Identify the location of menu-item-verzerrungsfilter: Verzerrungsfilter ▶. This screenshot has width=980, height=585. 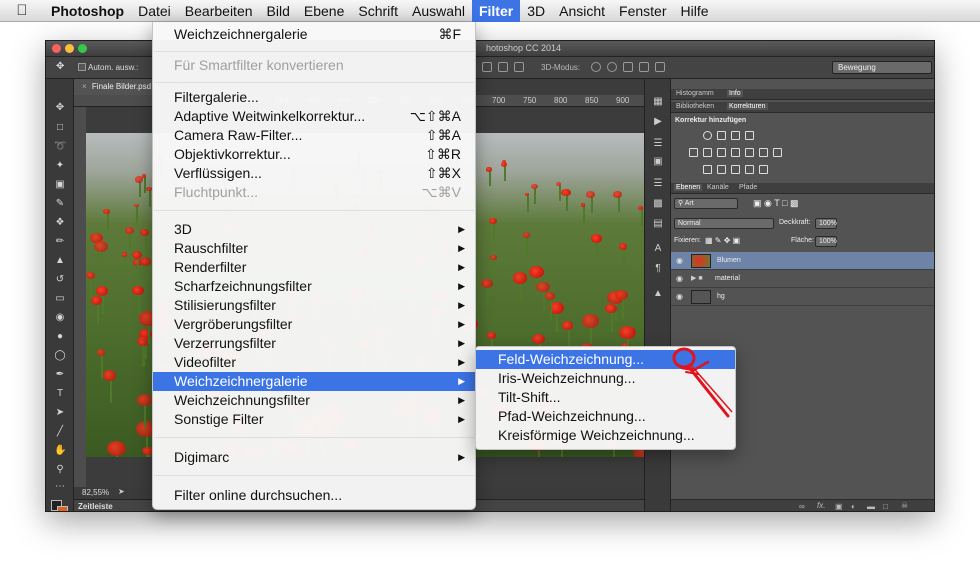
(314, 343).